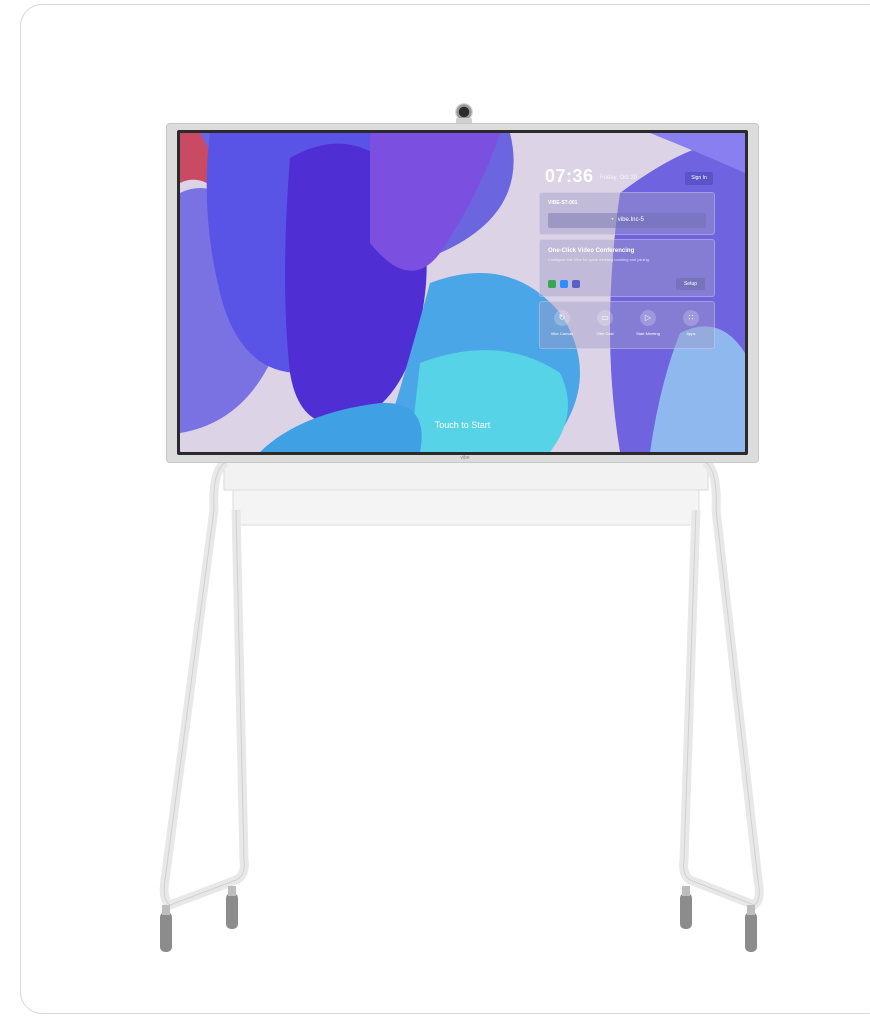 The width and height of the screenshot is (870, 1018). Describe the element at coordinates (648, 333) in the screenshot. I see `action-label: Start Meeting` at that location.